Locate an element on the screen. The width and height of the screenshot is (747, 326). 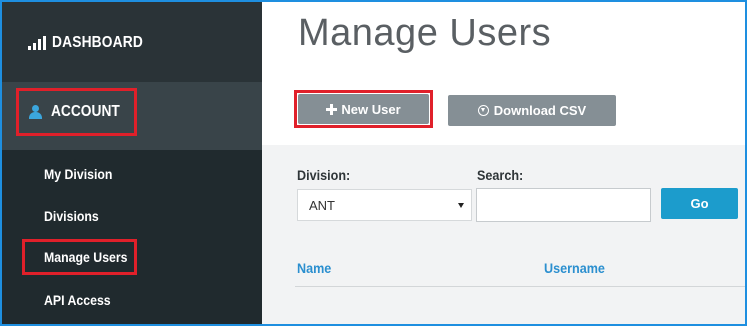
caret-down-icon is located at coordinates (461, 205).